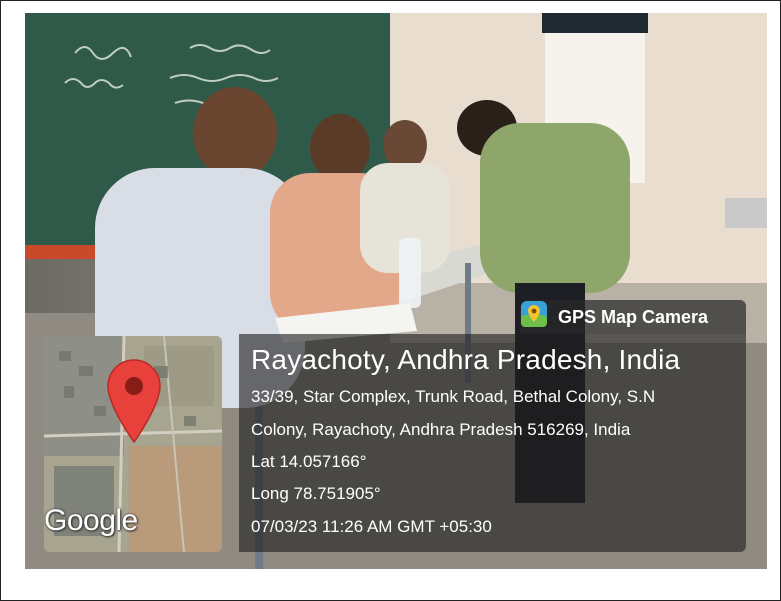  What do you see at coordinates (133, 444) in the screenshot?
I see `map-thumbnail: Google` at bounding box center [133, 444].